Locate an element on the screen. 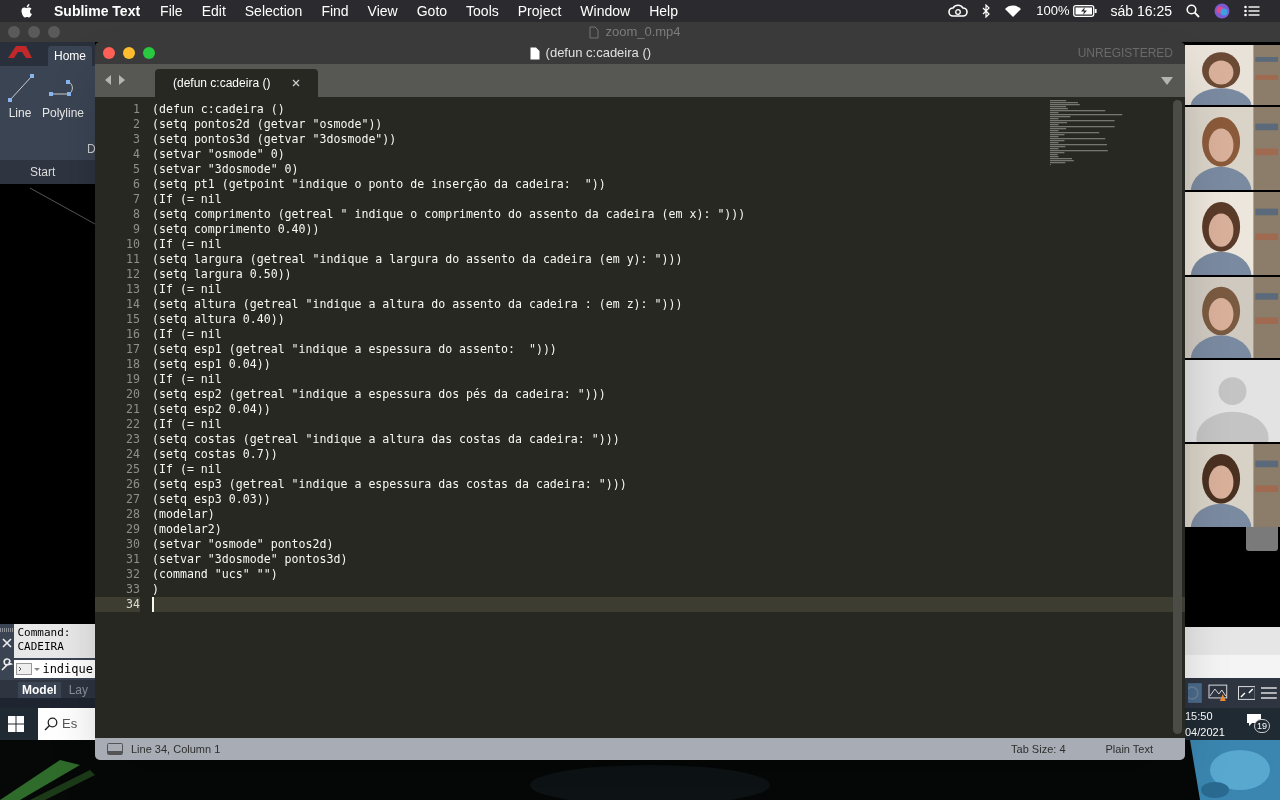 The image size is (1280, 800). close-button is located at coordinates (109, 53).